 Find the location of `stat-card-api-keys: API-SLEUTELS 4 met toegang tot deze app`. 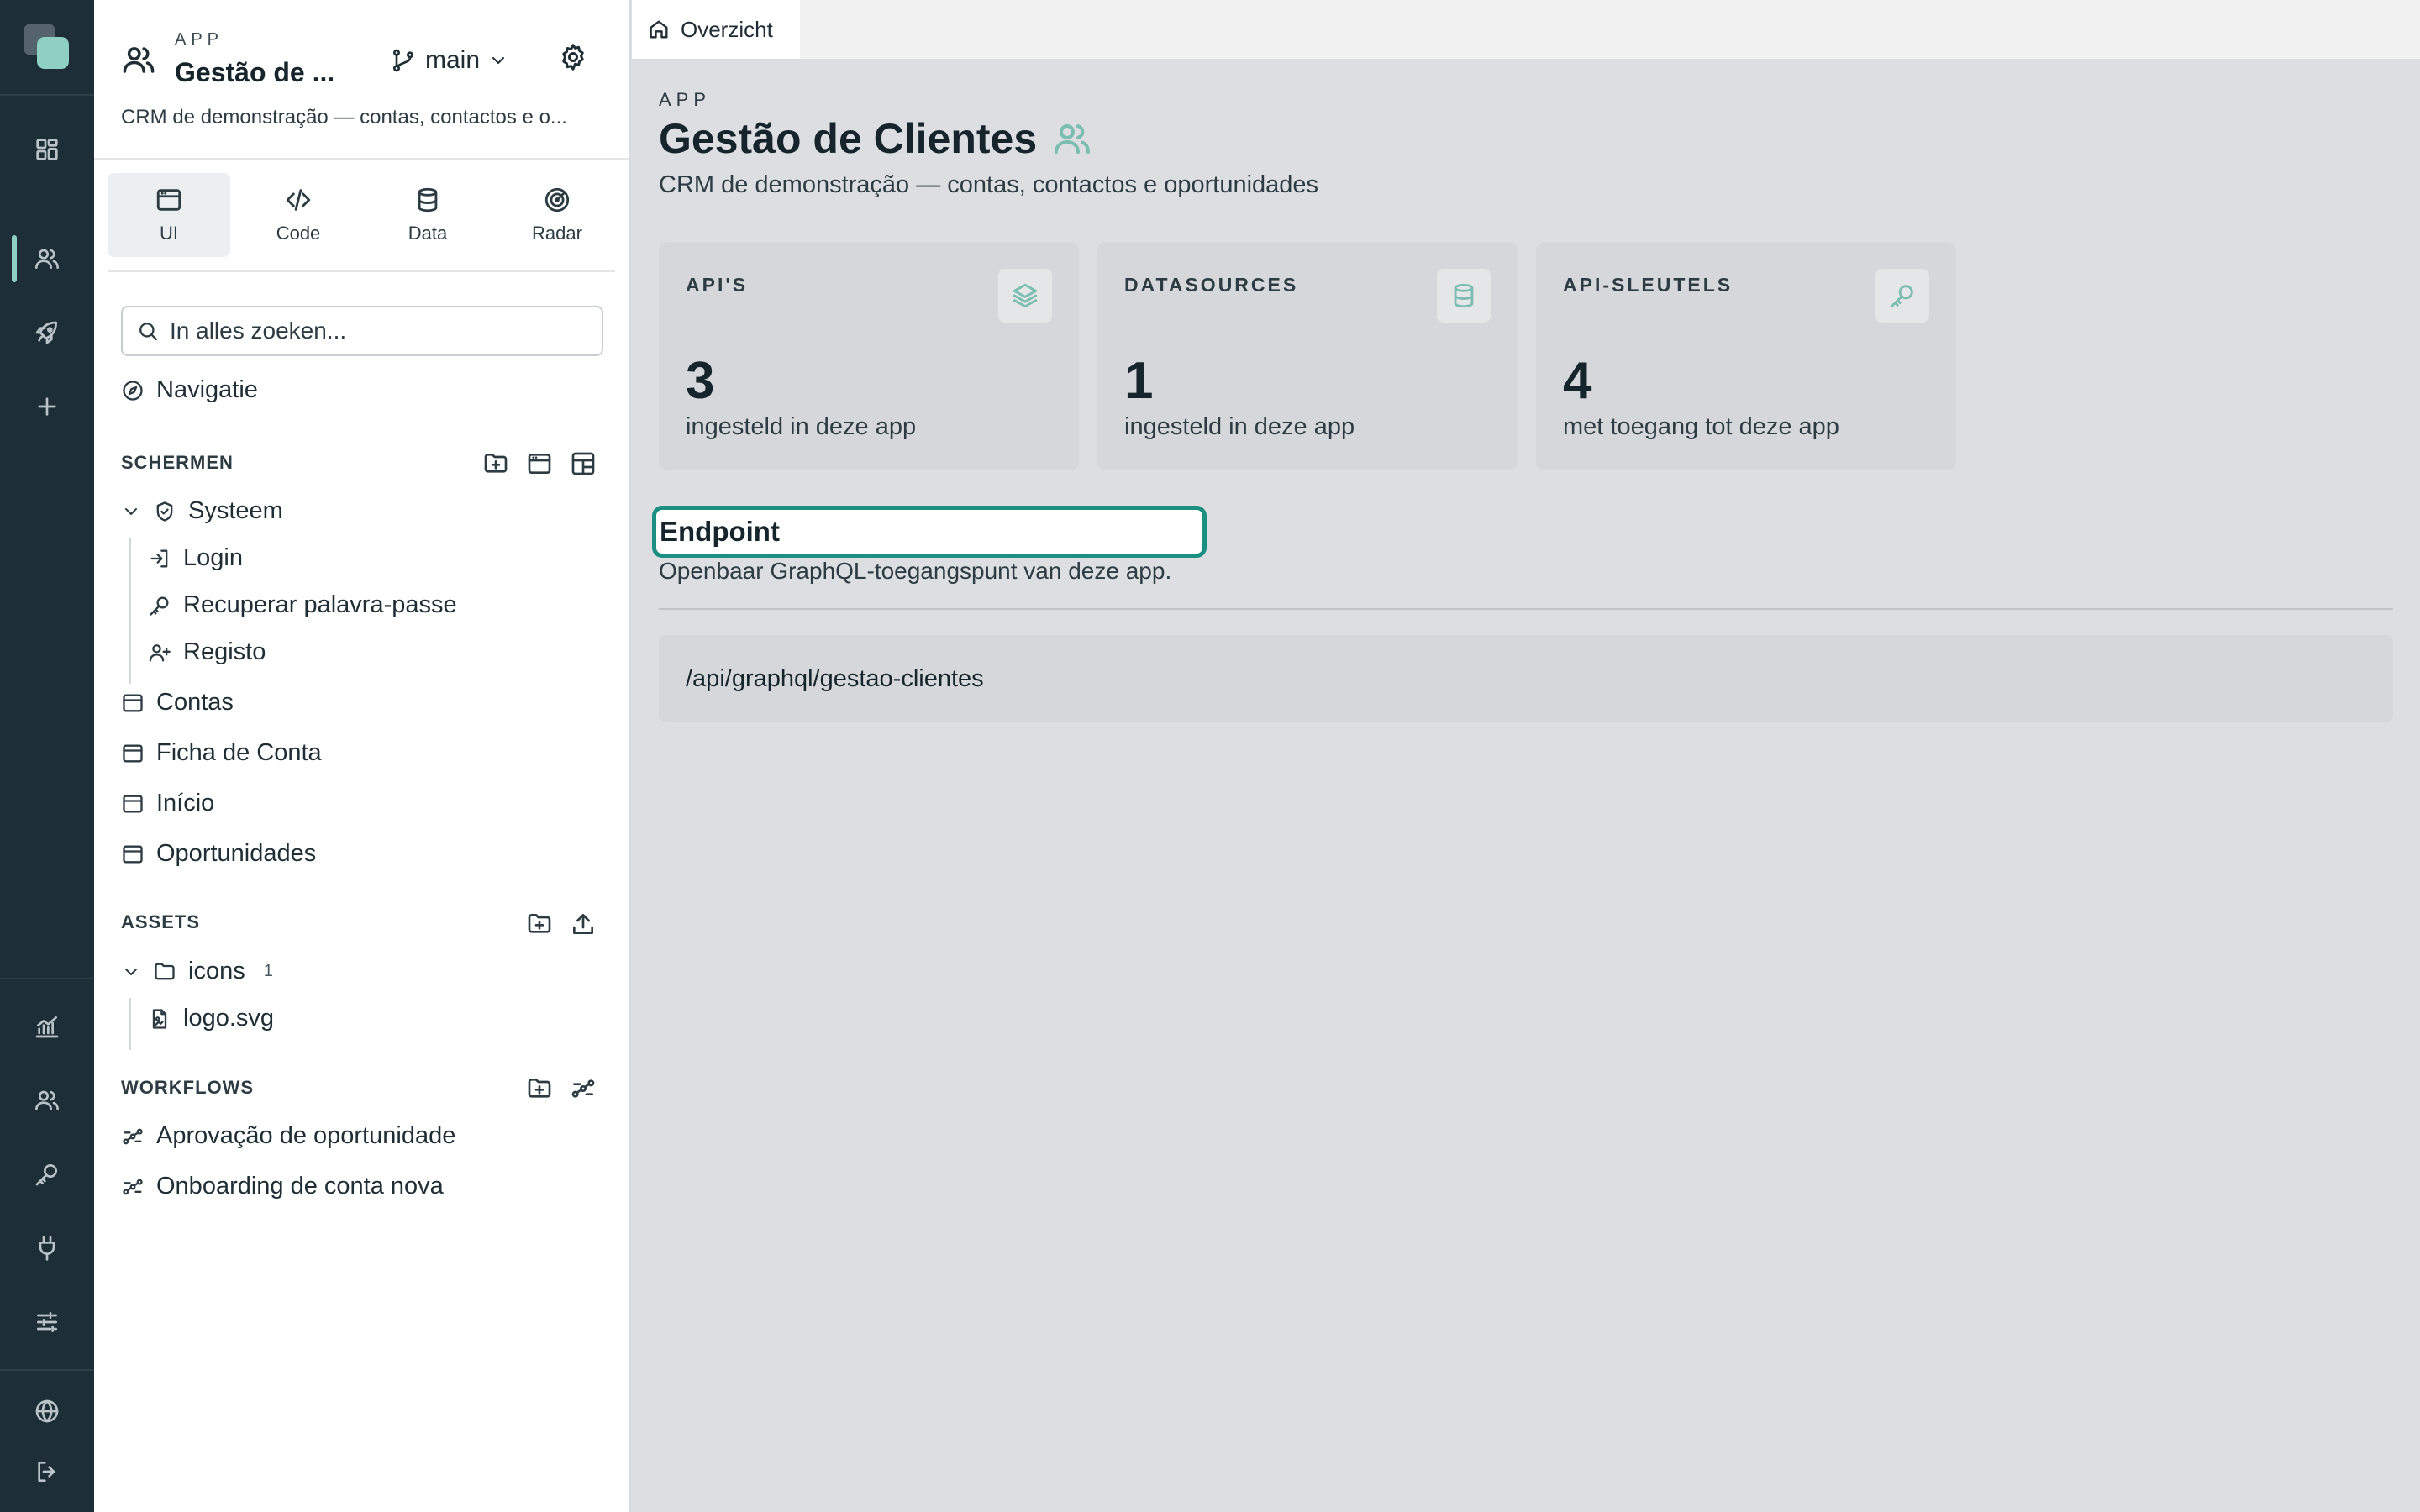

stat-card-api-keys: API-SLEUTELS 4 met toegang tot deze app is located at coordinates (1746, 356).